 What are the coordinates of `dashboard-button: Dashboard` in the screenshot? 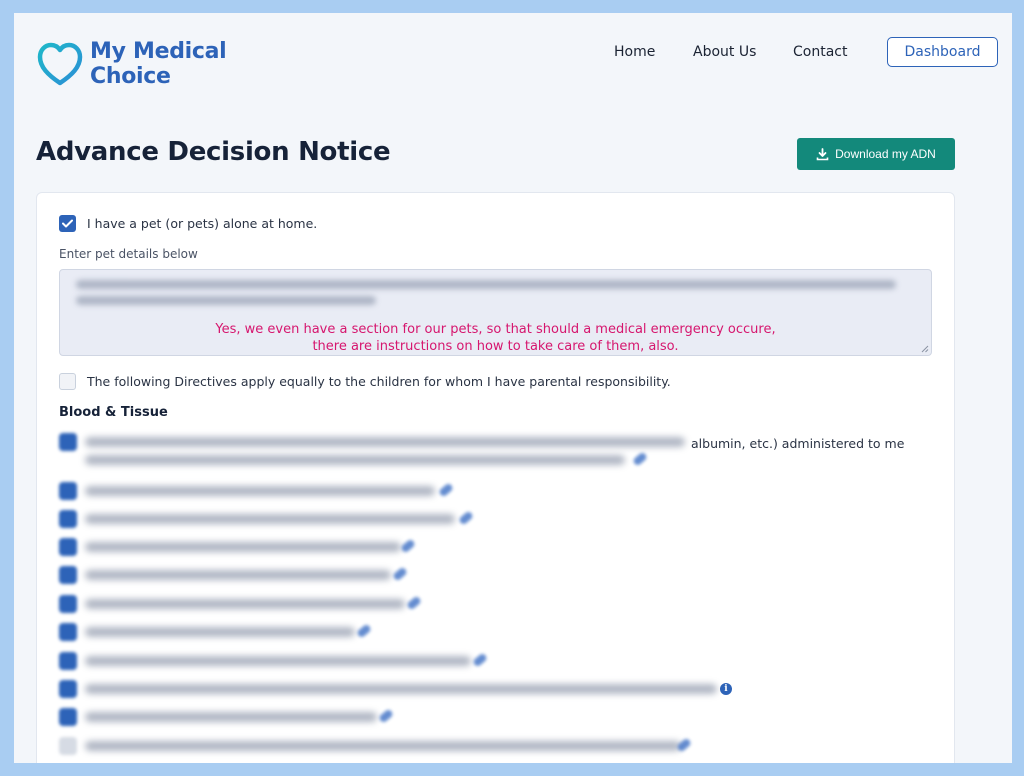 It's located at (942, 52).